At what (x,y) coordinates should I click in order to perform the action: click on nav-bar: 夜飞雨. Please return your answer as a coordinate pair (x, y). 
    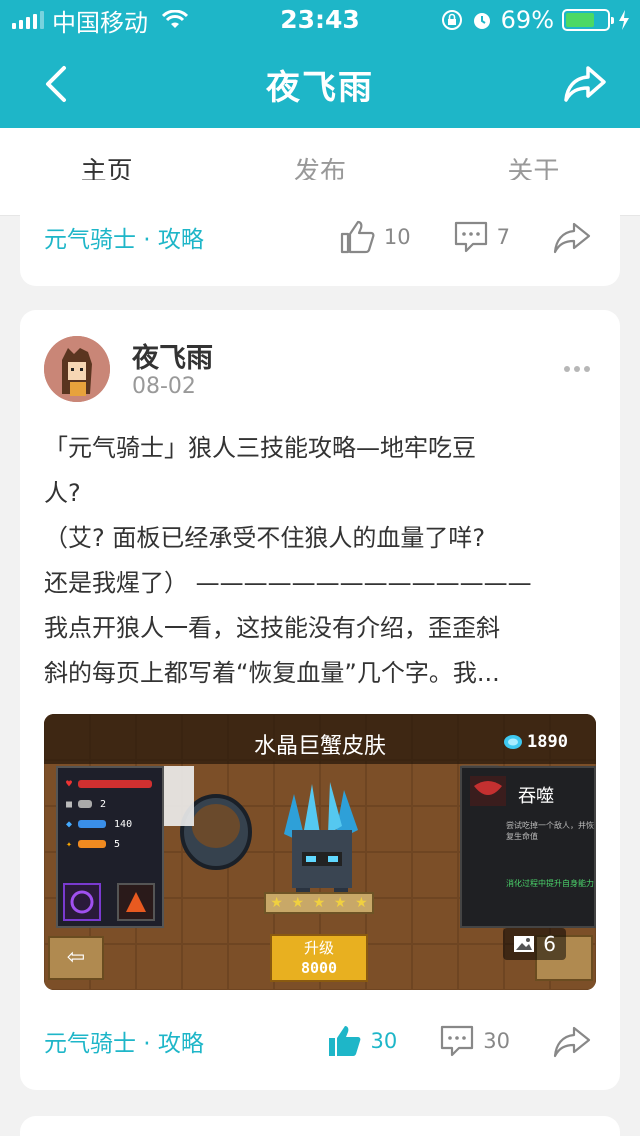
    Looking at the image, I should click on (320, 84).